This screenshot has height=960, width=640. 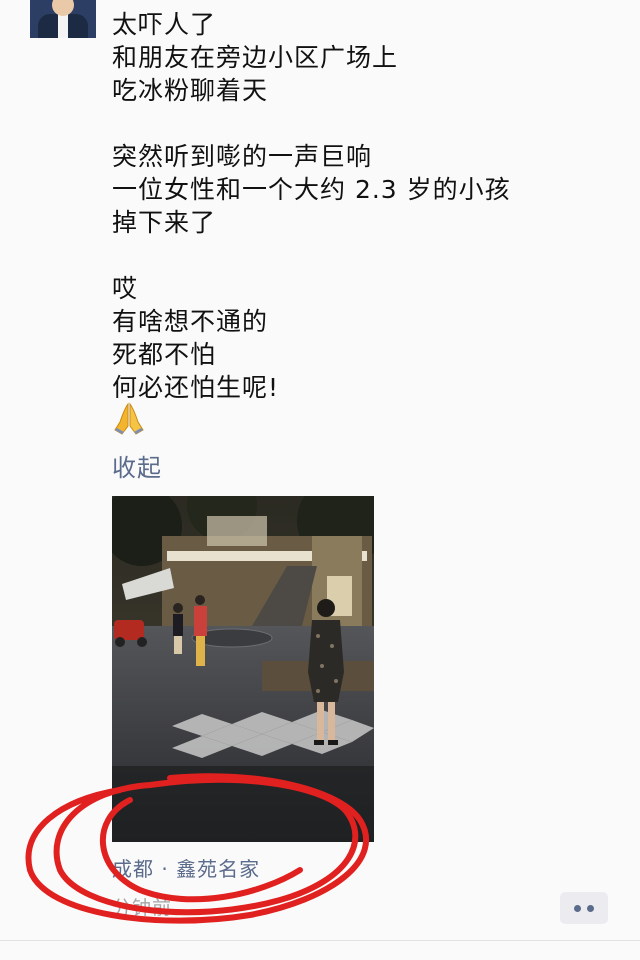 What do you see at coordinates (142, 908) in the screenshot?
I see `post-time: 分钟前` at bounding box center [142, 908].